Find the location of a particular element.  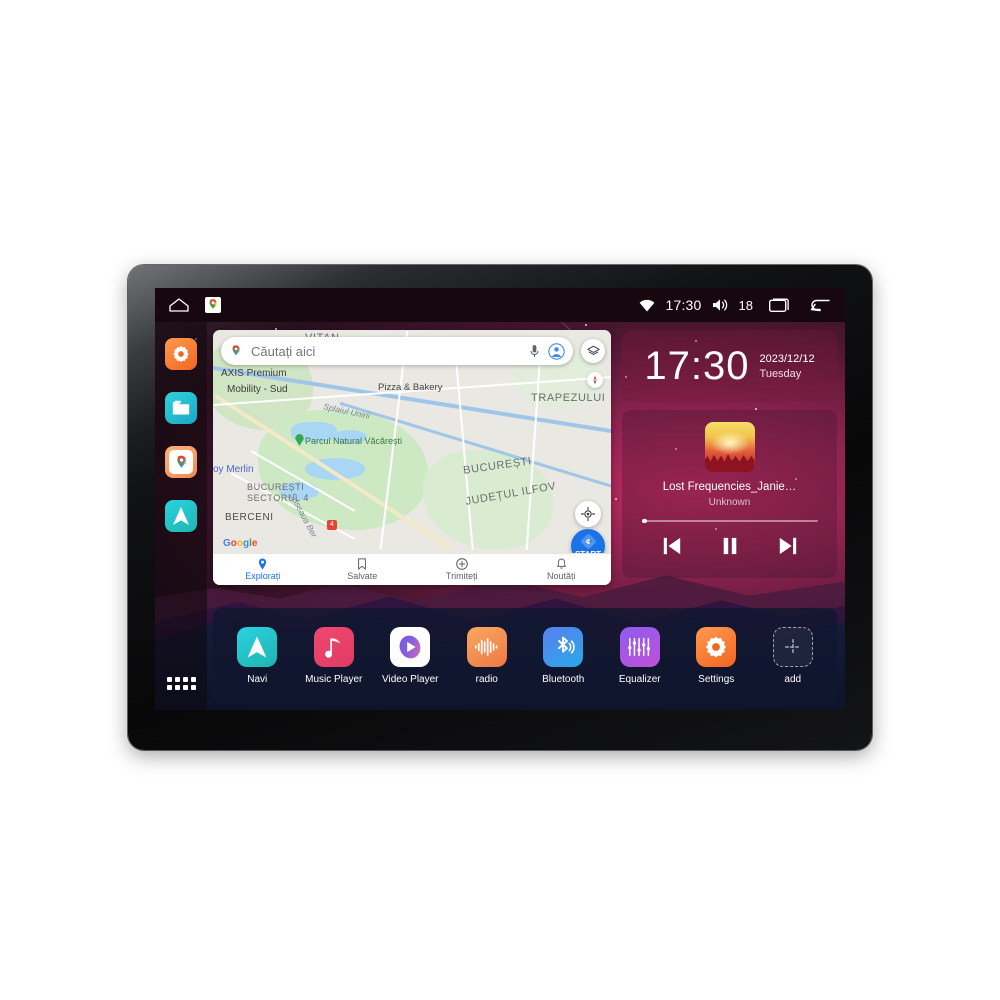

dock-app-video-player: Video Player is located at coordinates (410, 656).